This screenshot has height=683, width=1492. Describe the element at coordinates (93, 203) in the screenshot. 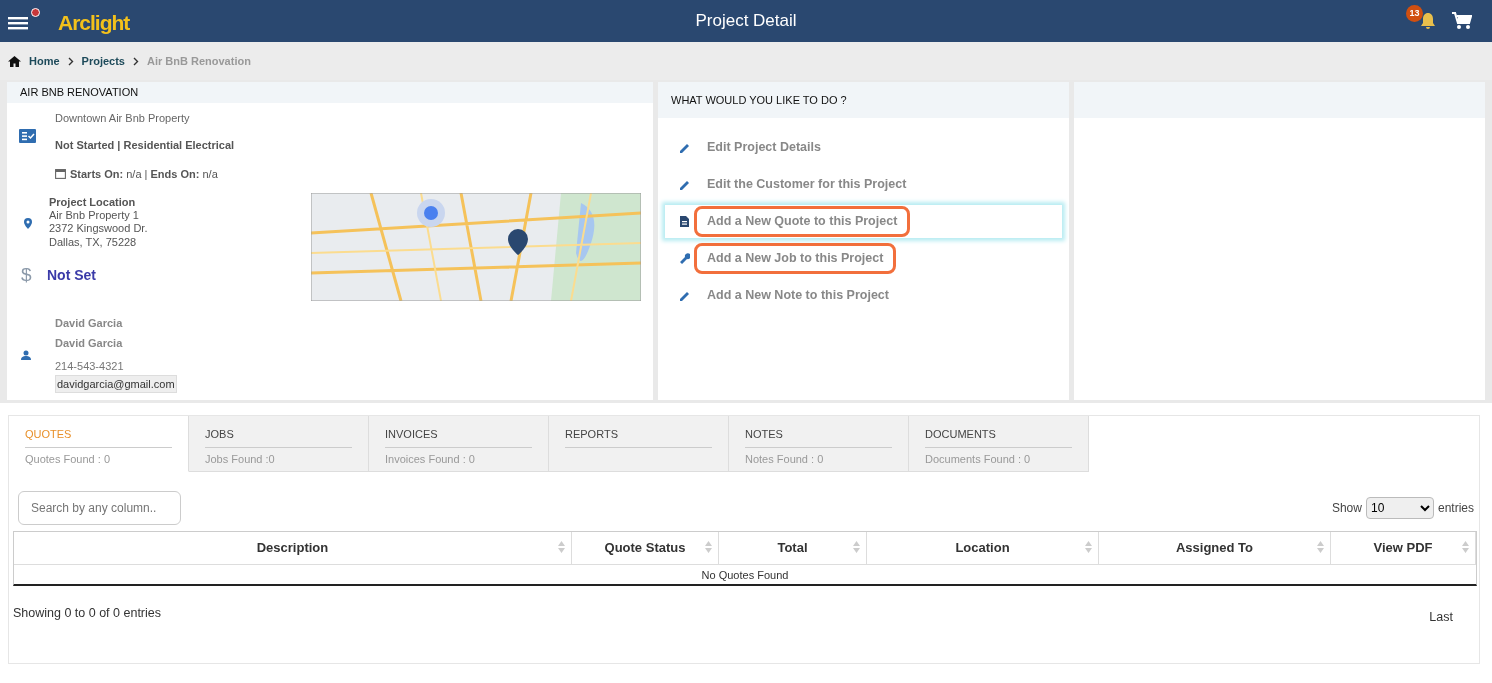

I see `location-label: Project Location` at that location.